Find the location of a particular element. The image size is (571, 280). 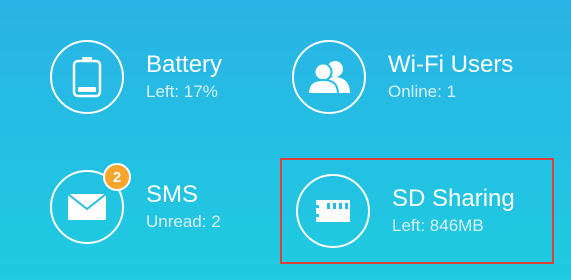

users-icon is located at coordinates (328, 77).